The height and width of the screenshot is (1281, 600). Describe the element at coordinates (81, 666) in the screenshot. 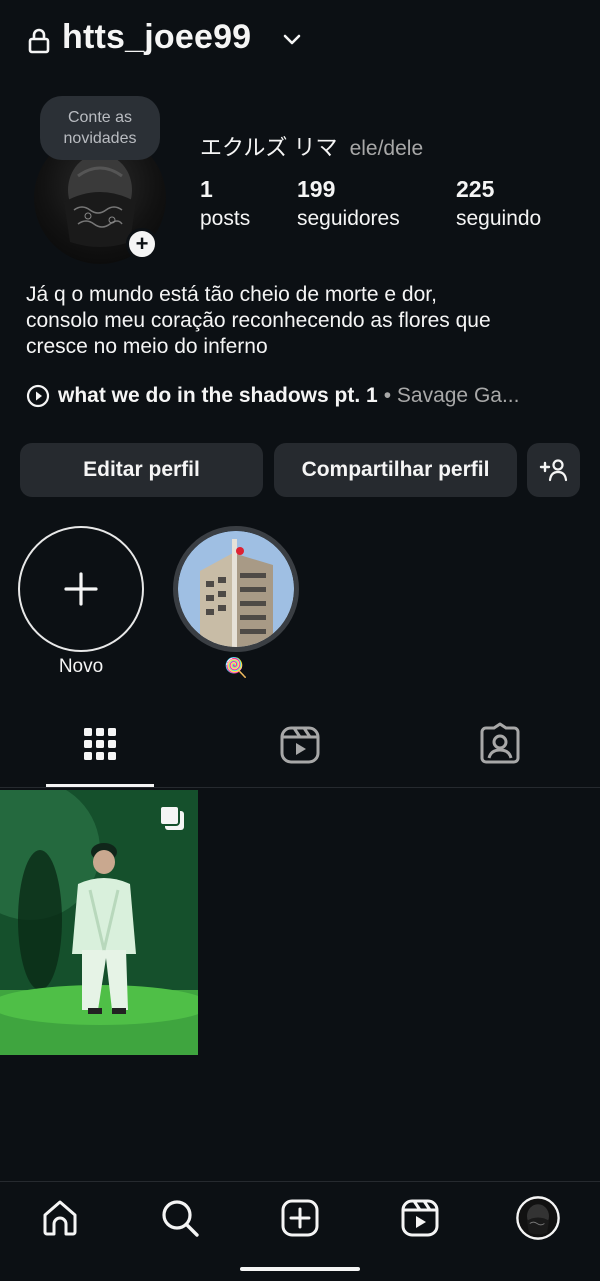

I see `highlight-label: Novo` at that location.